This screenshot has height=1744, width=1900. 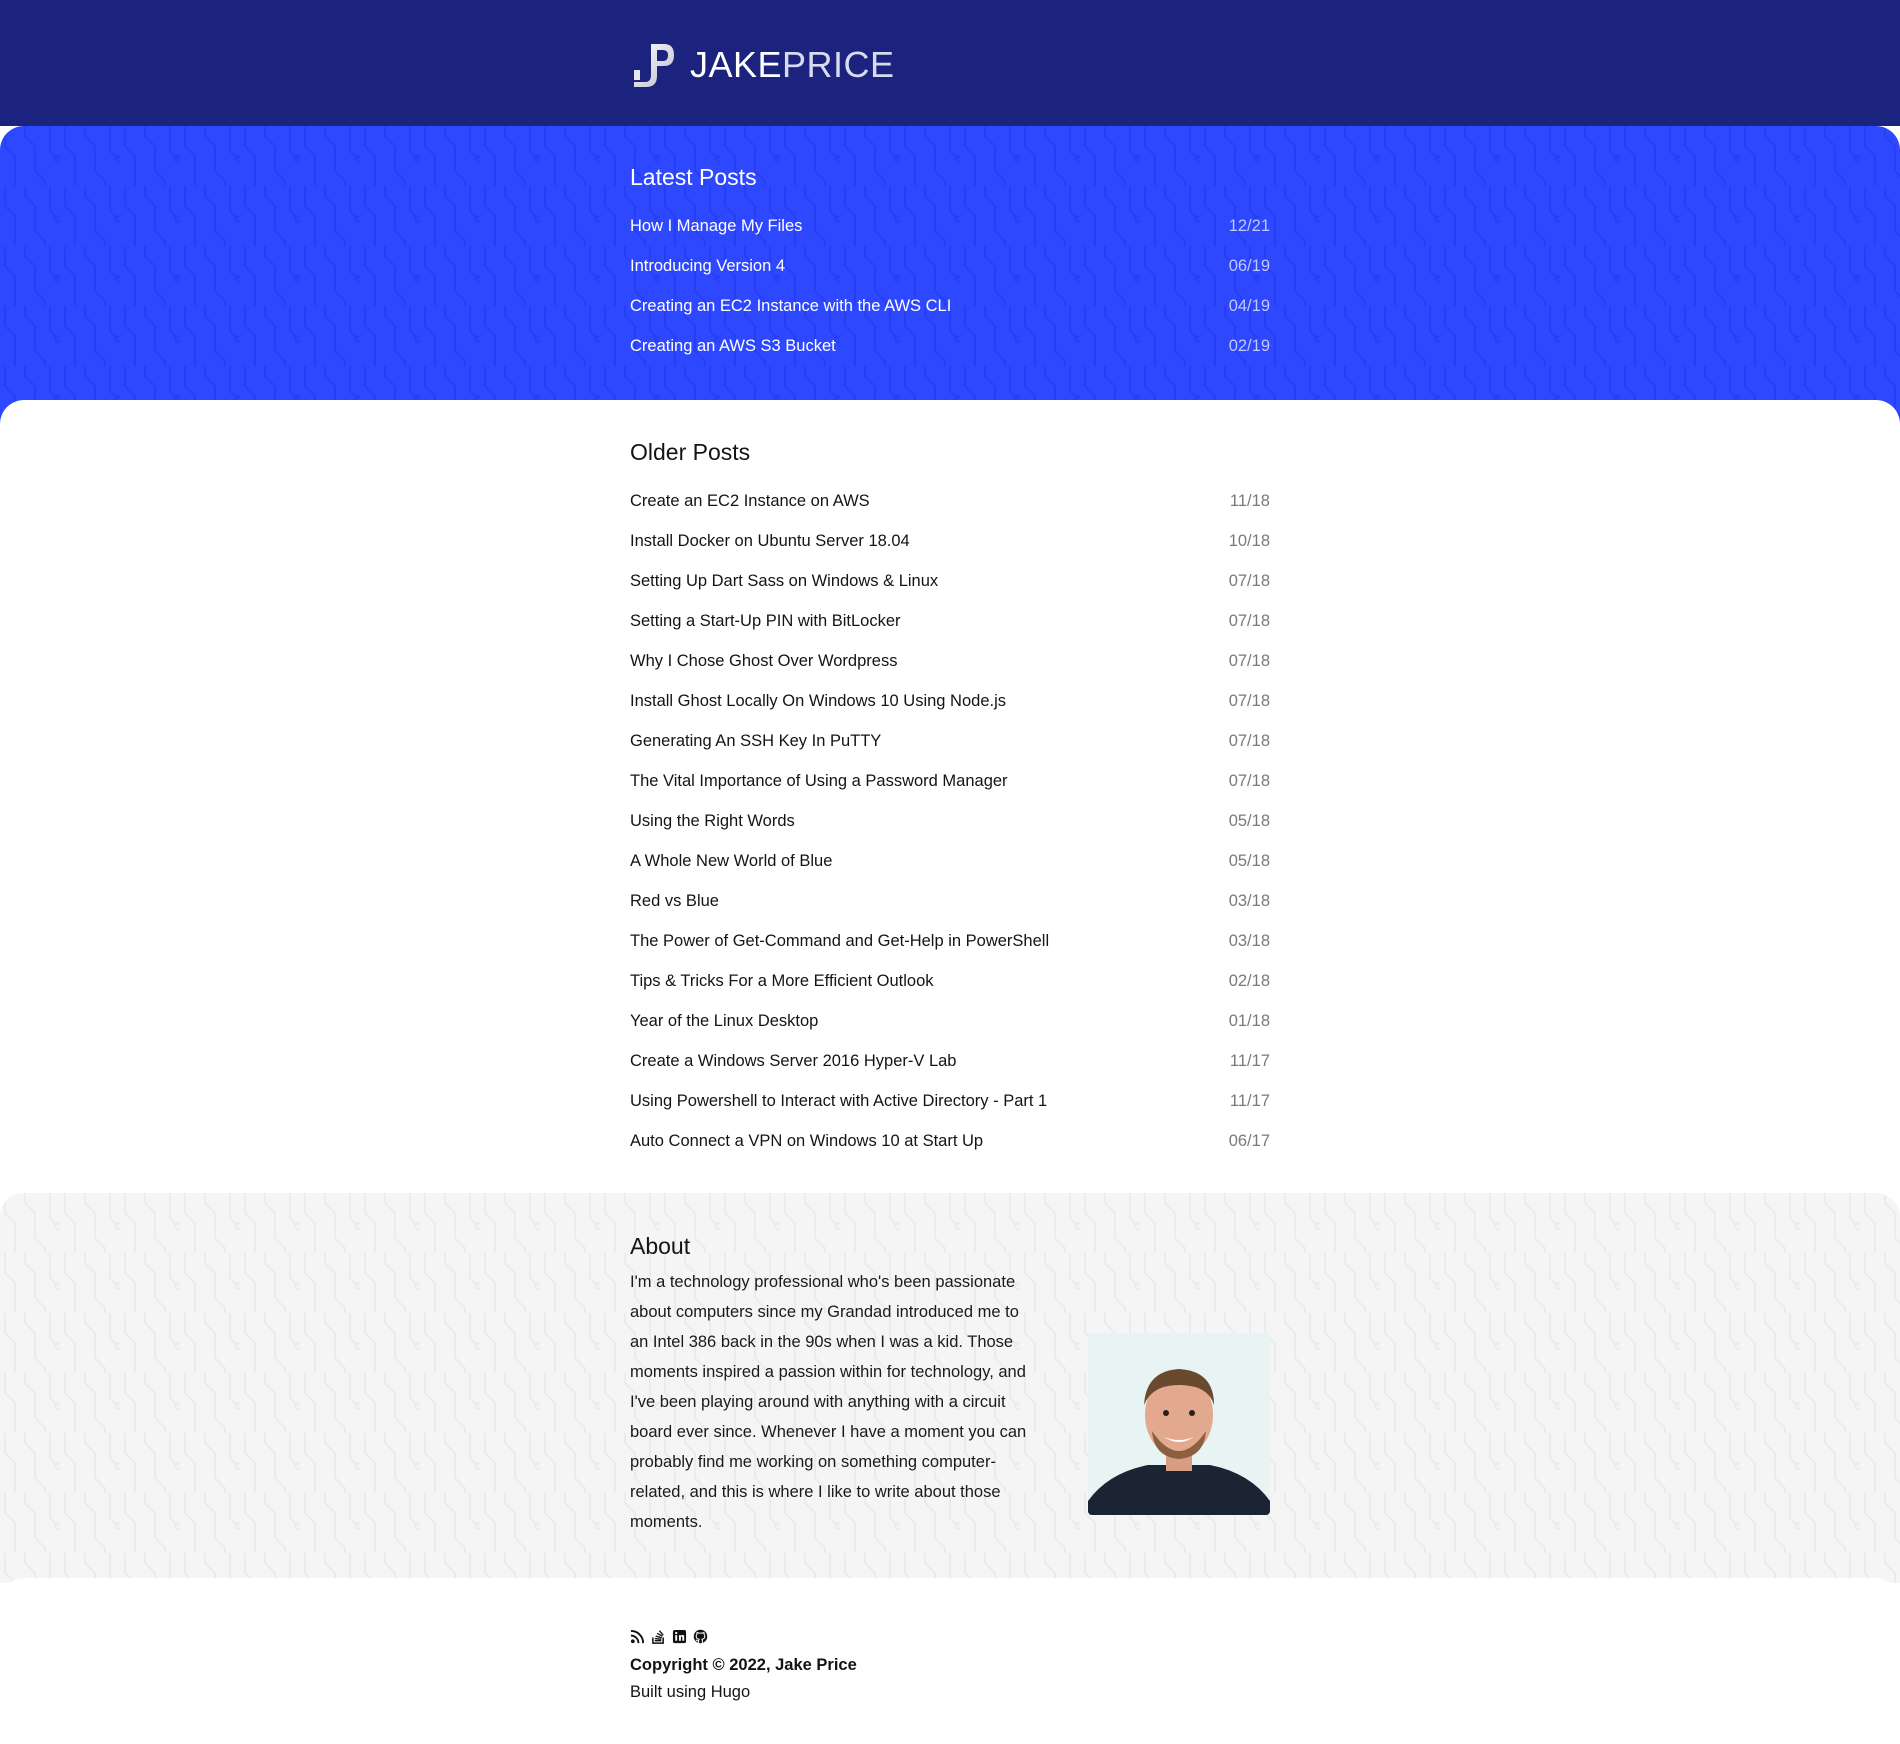 I want to click on social-links, so click(x=950, y=1636).